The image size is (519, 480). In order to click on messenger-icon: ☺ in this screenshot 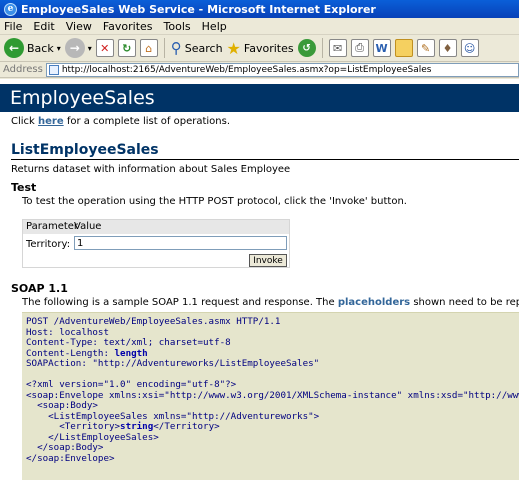, I will do `click(469, 48)`.